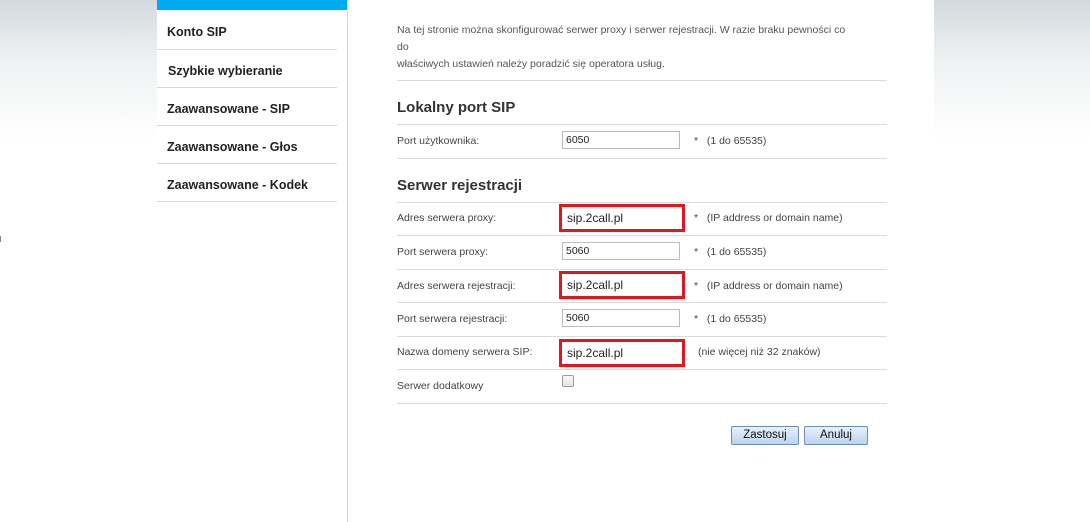 The width and height of the screenshot is (1090, 522). Describe the element at coordinates (447, 218) in the screenshot. I see `proxy-address-label: Adres serwera proxy:` at that location.